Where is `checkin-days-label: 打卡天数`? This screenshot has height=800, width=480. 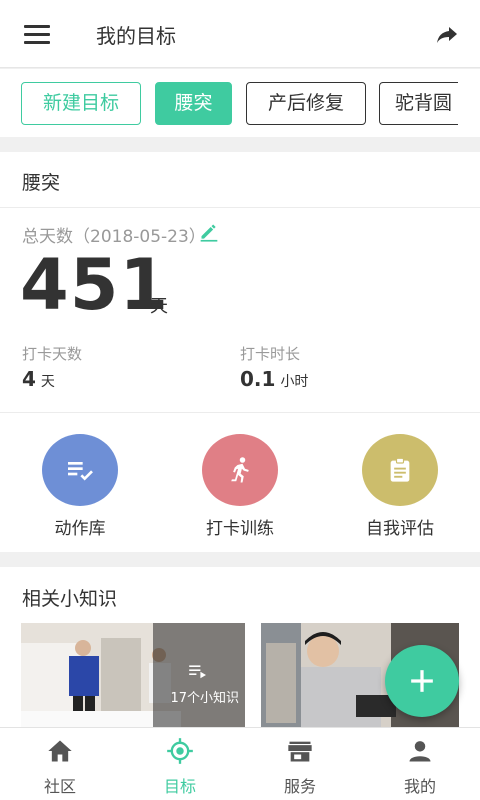
checkin-days-label: 打卡天数 is located at coordinates (52, 354).